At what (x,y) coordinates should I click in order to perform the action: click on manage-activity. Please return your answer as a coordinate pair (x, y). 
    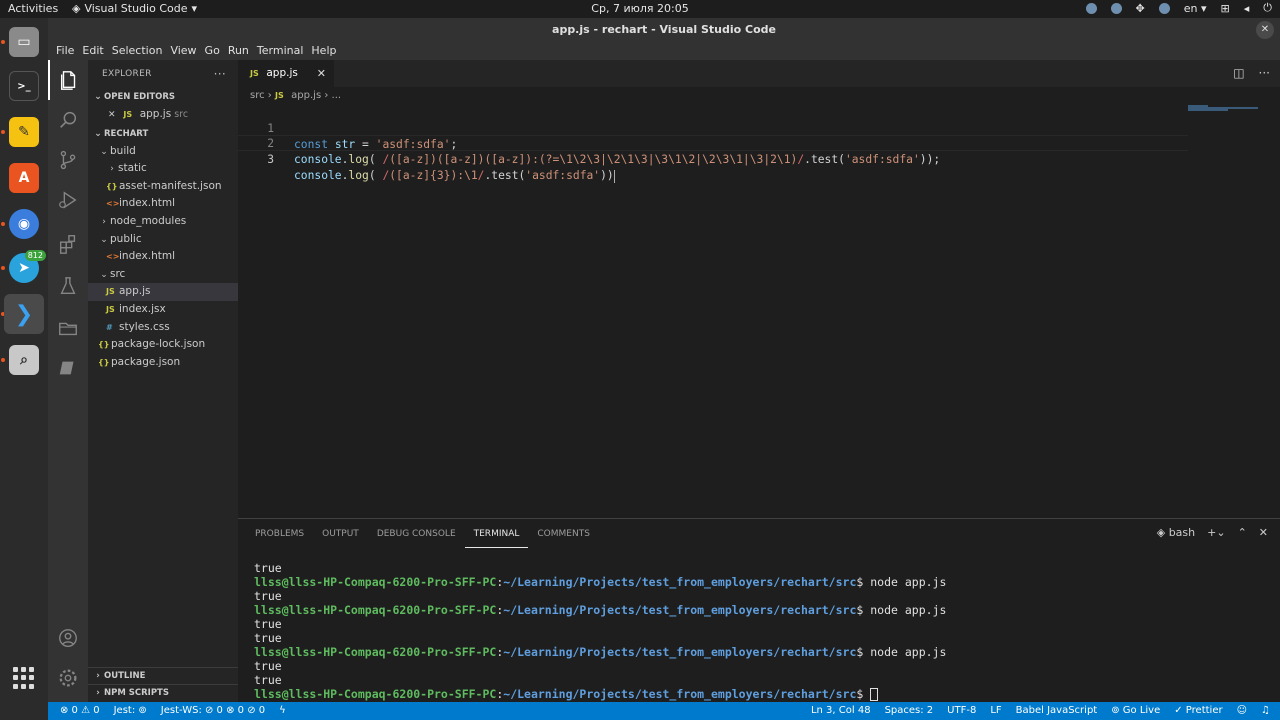
    Looking at the image, I should click on (68, 678).